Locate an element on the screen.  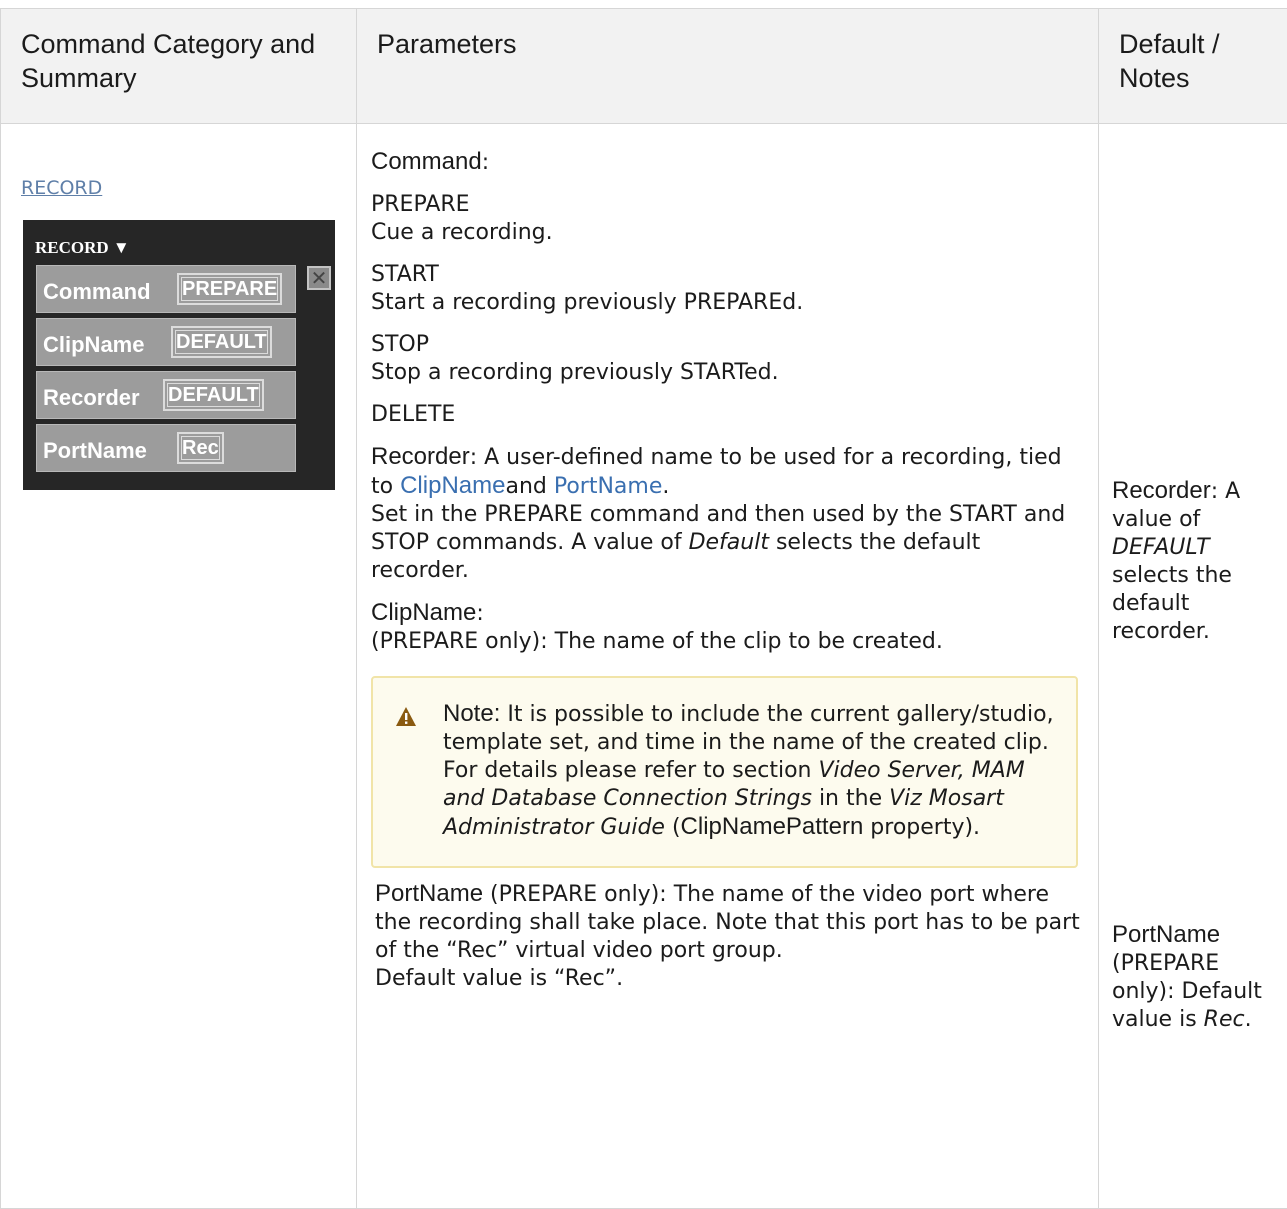
command-delete: DELETE is located at coordinates (726, 415).